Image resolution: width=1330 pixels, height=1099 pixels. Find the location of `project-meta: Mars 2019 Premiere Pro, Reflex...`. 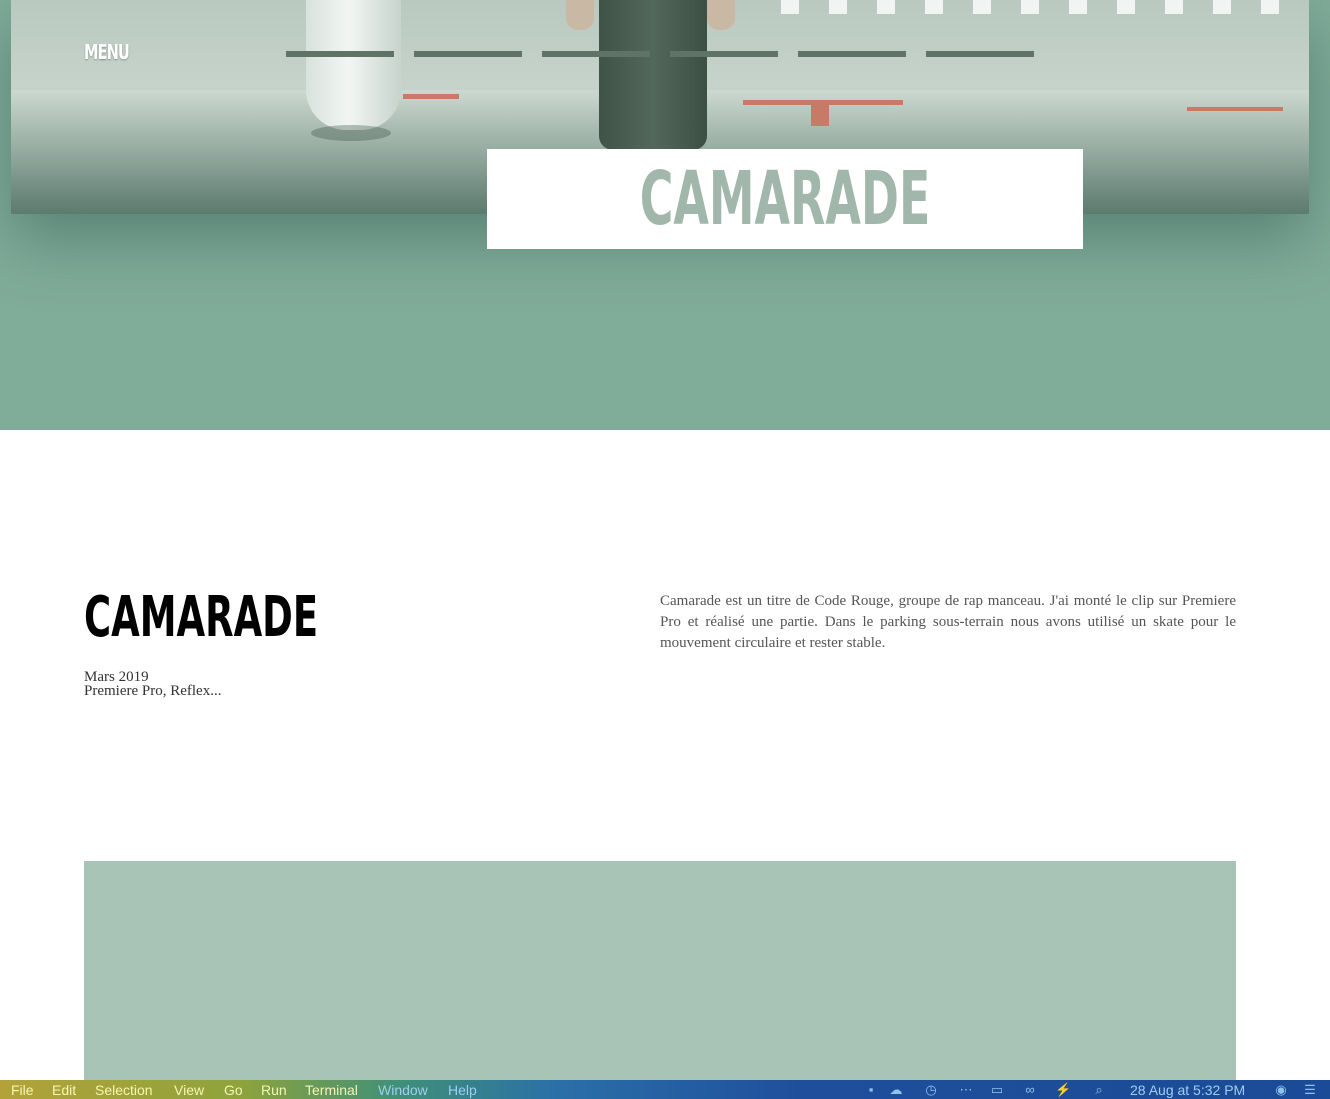

project-meta: Mars 2019 Premiere Pro, Reflex... is located at coordinates (153, 684).